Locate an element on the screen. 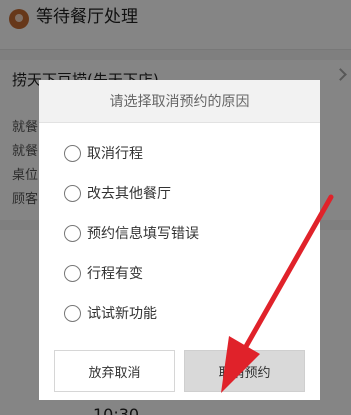  reason-option-wrong-info: 预约信息填写错误 is located at coordinates (179, 233).